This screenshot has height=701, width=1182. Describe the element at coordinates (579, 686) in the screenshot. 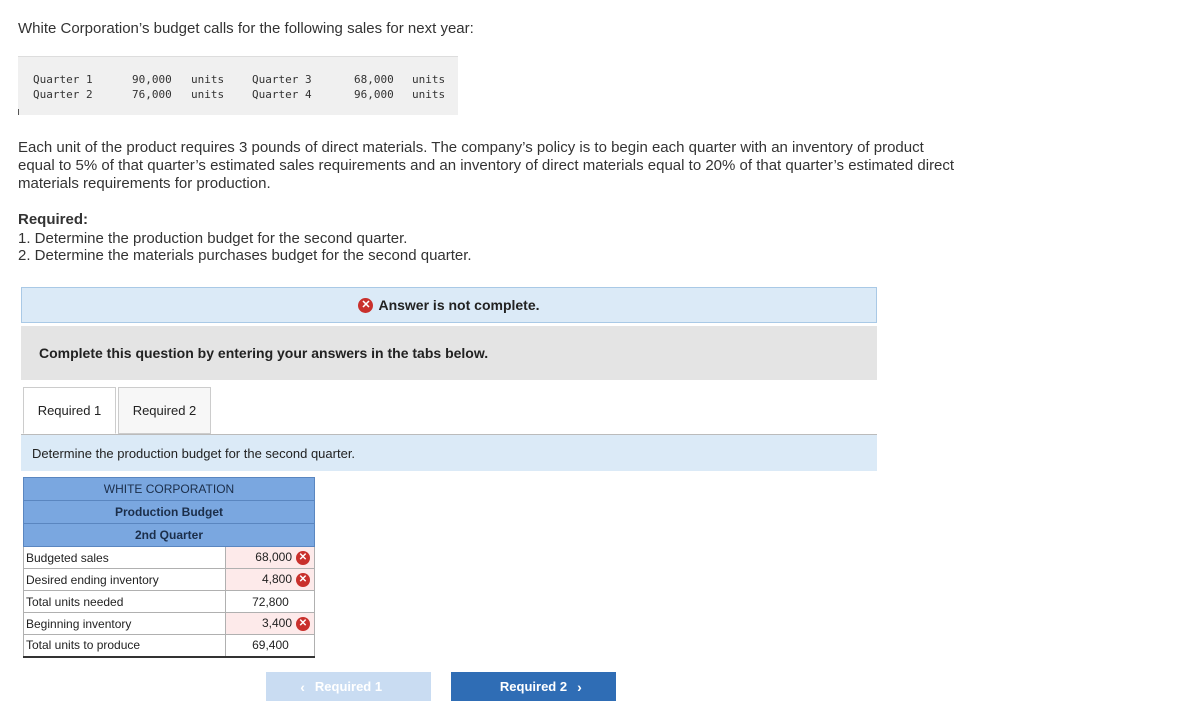

I see `chevron-right-icon: ›` at that location.